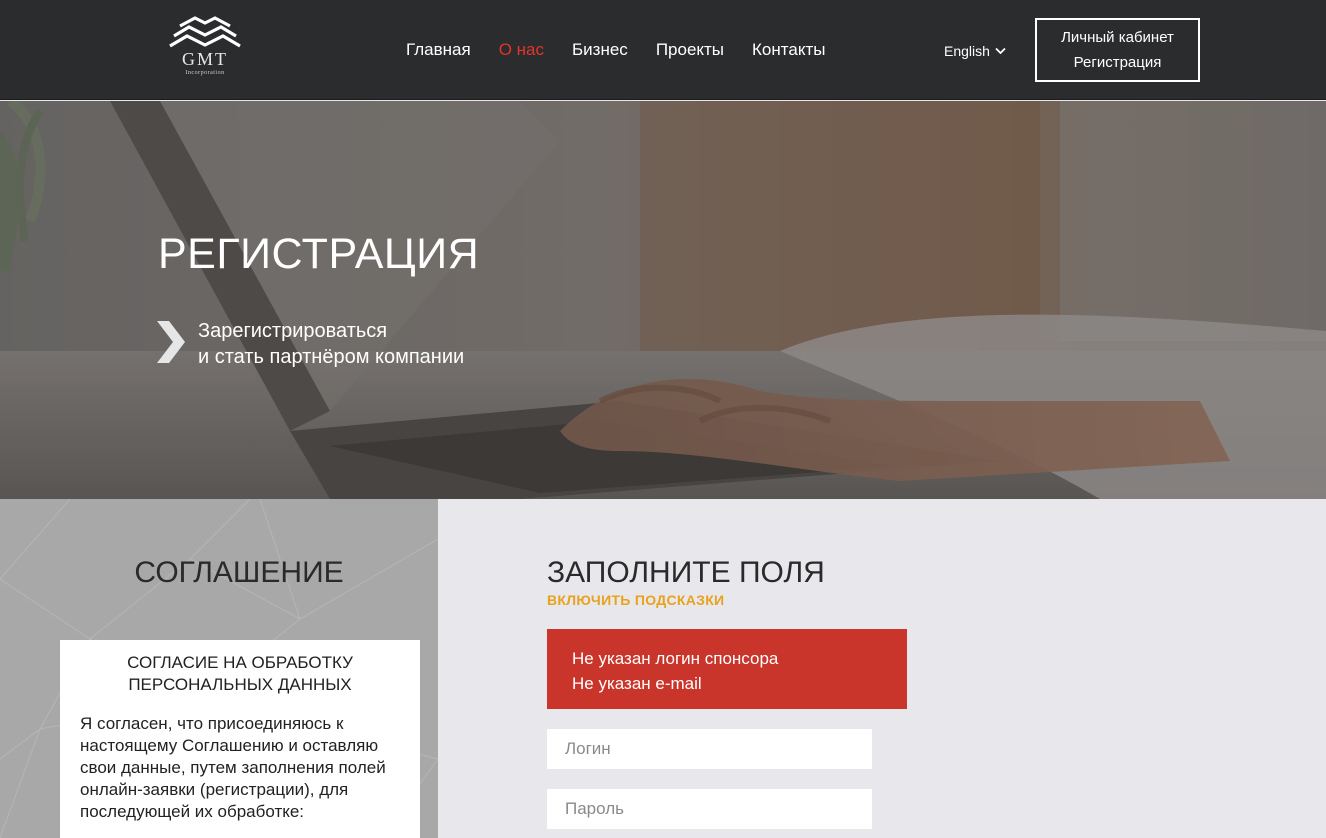 The image size is (1326, 838). I want to click on personal-cabinet-link: Личный кабинет, so click(1117, 37).